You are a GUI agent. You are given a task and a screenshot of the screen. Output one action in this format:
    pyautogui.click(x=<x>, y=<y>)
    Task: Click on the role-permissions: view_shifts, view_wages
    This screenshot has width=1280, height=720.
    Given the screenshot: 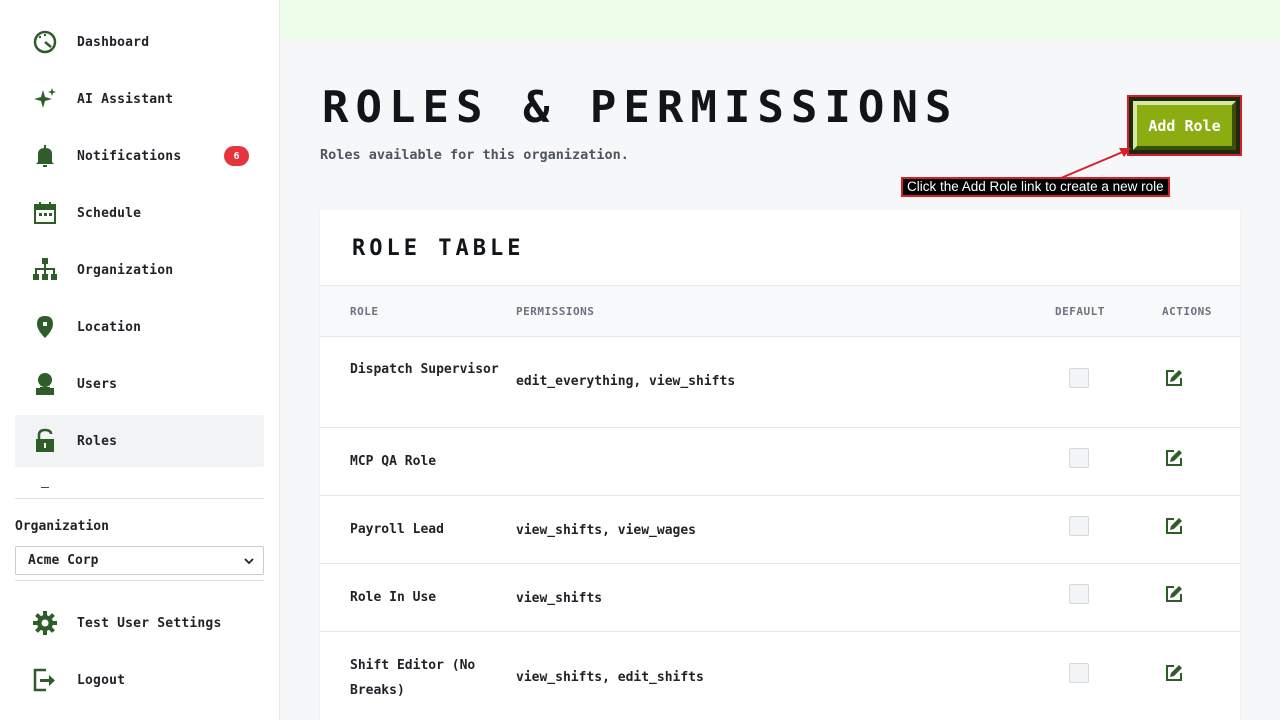 What is the action you would take?
    pyautogui.click(x=606, y=530)
    